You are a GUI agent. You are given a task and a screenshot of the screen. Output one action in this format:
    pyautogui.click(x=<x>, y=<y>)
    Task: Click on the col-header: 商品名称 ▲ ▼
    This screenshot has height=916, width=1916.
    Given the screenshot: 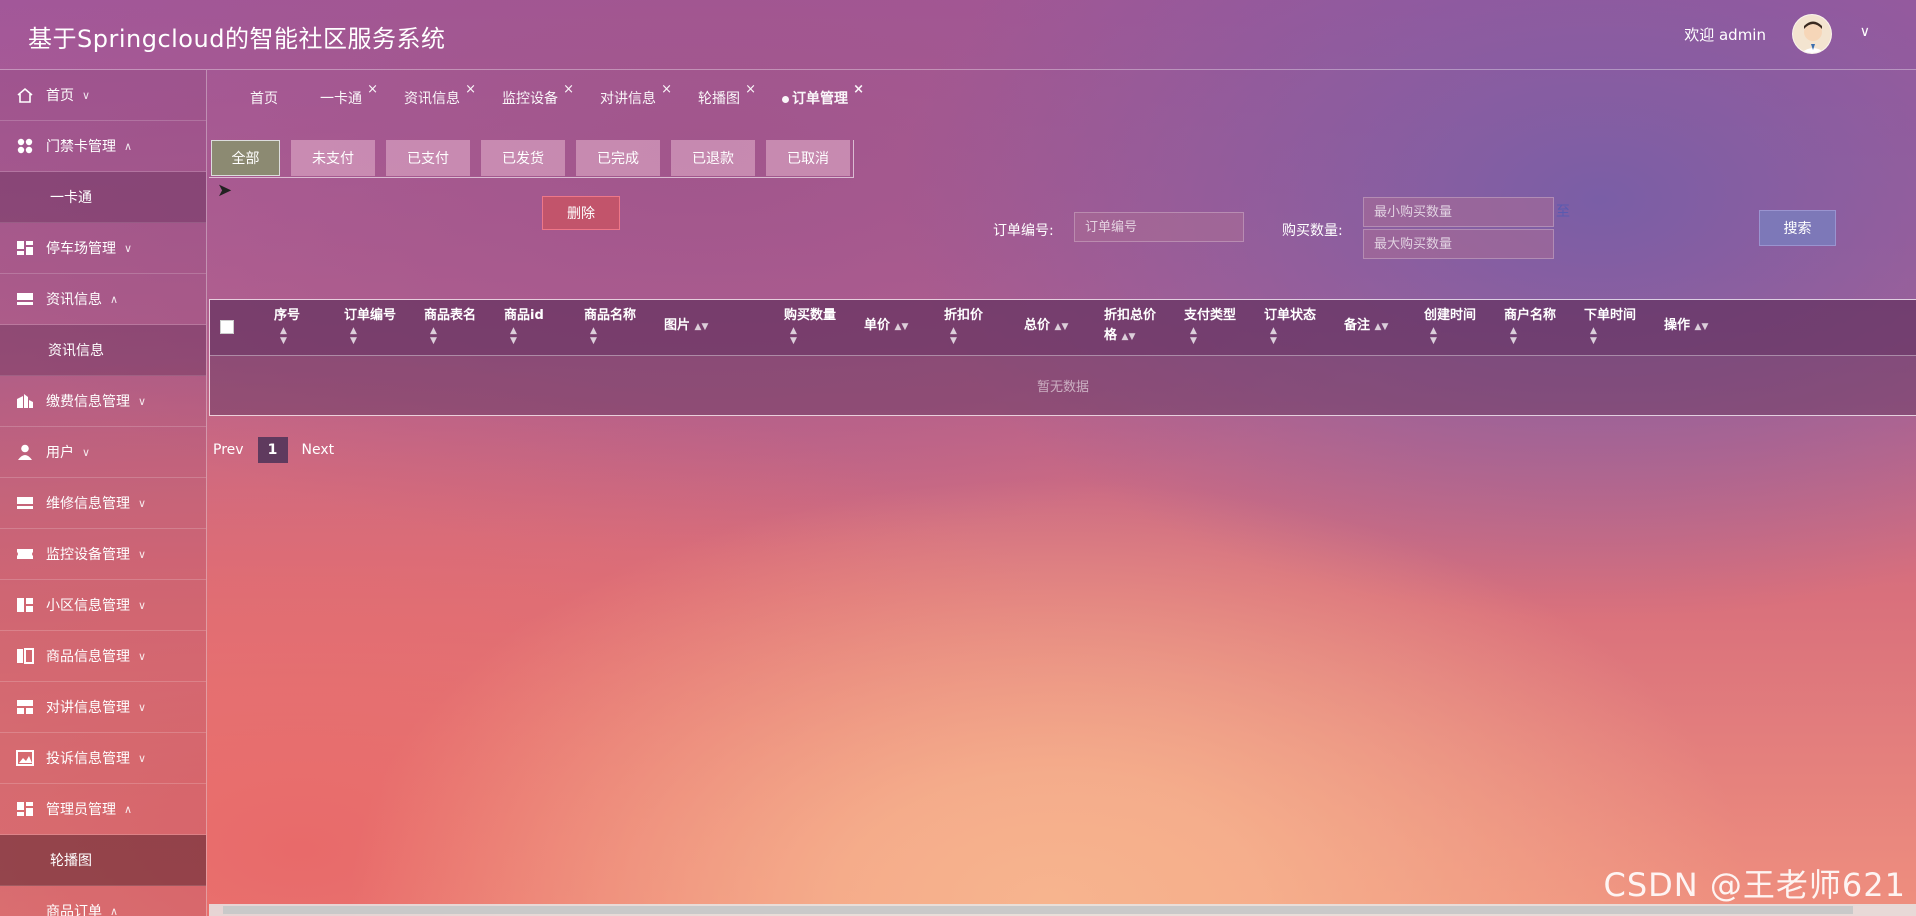 What is the action you would take?
    pyautogui.click(x=610, y=326)
    